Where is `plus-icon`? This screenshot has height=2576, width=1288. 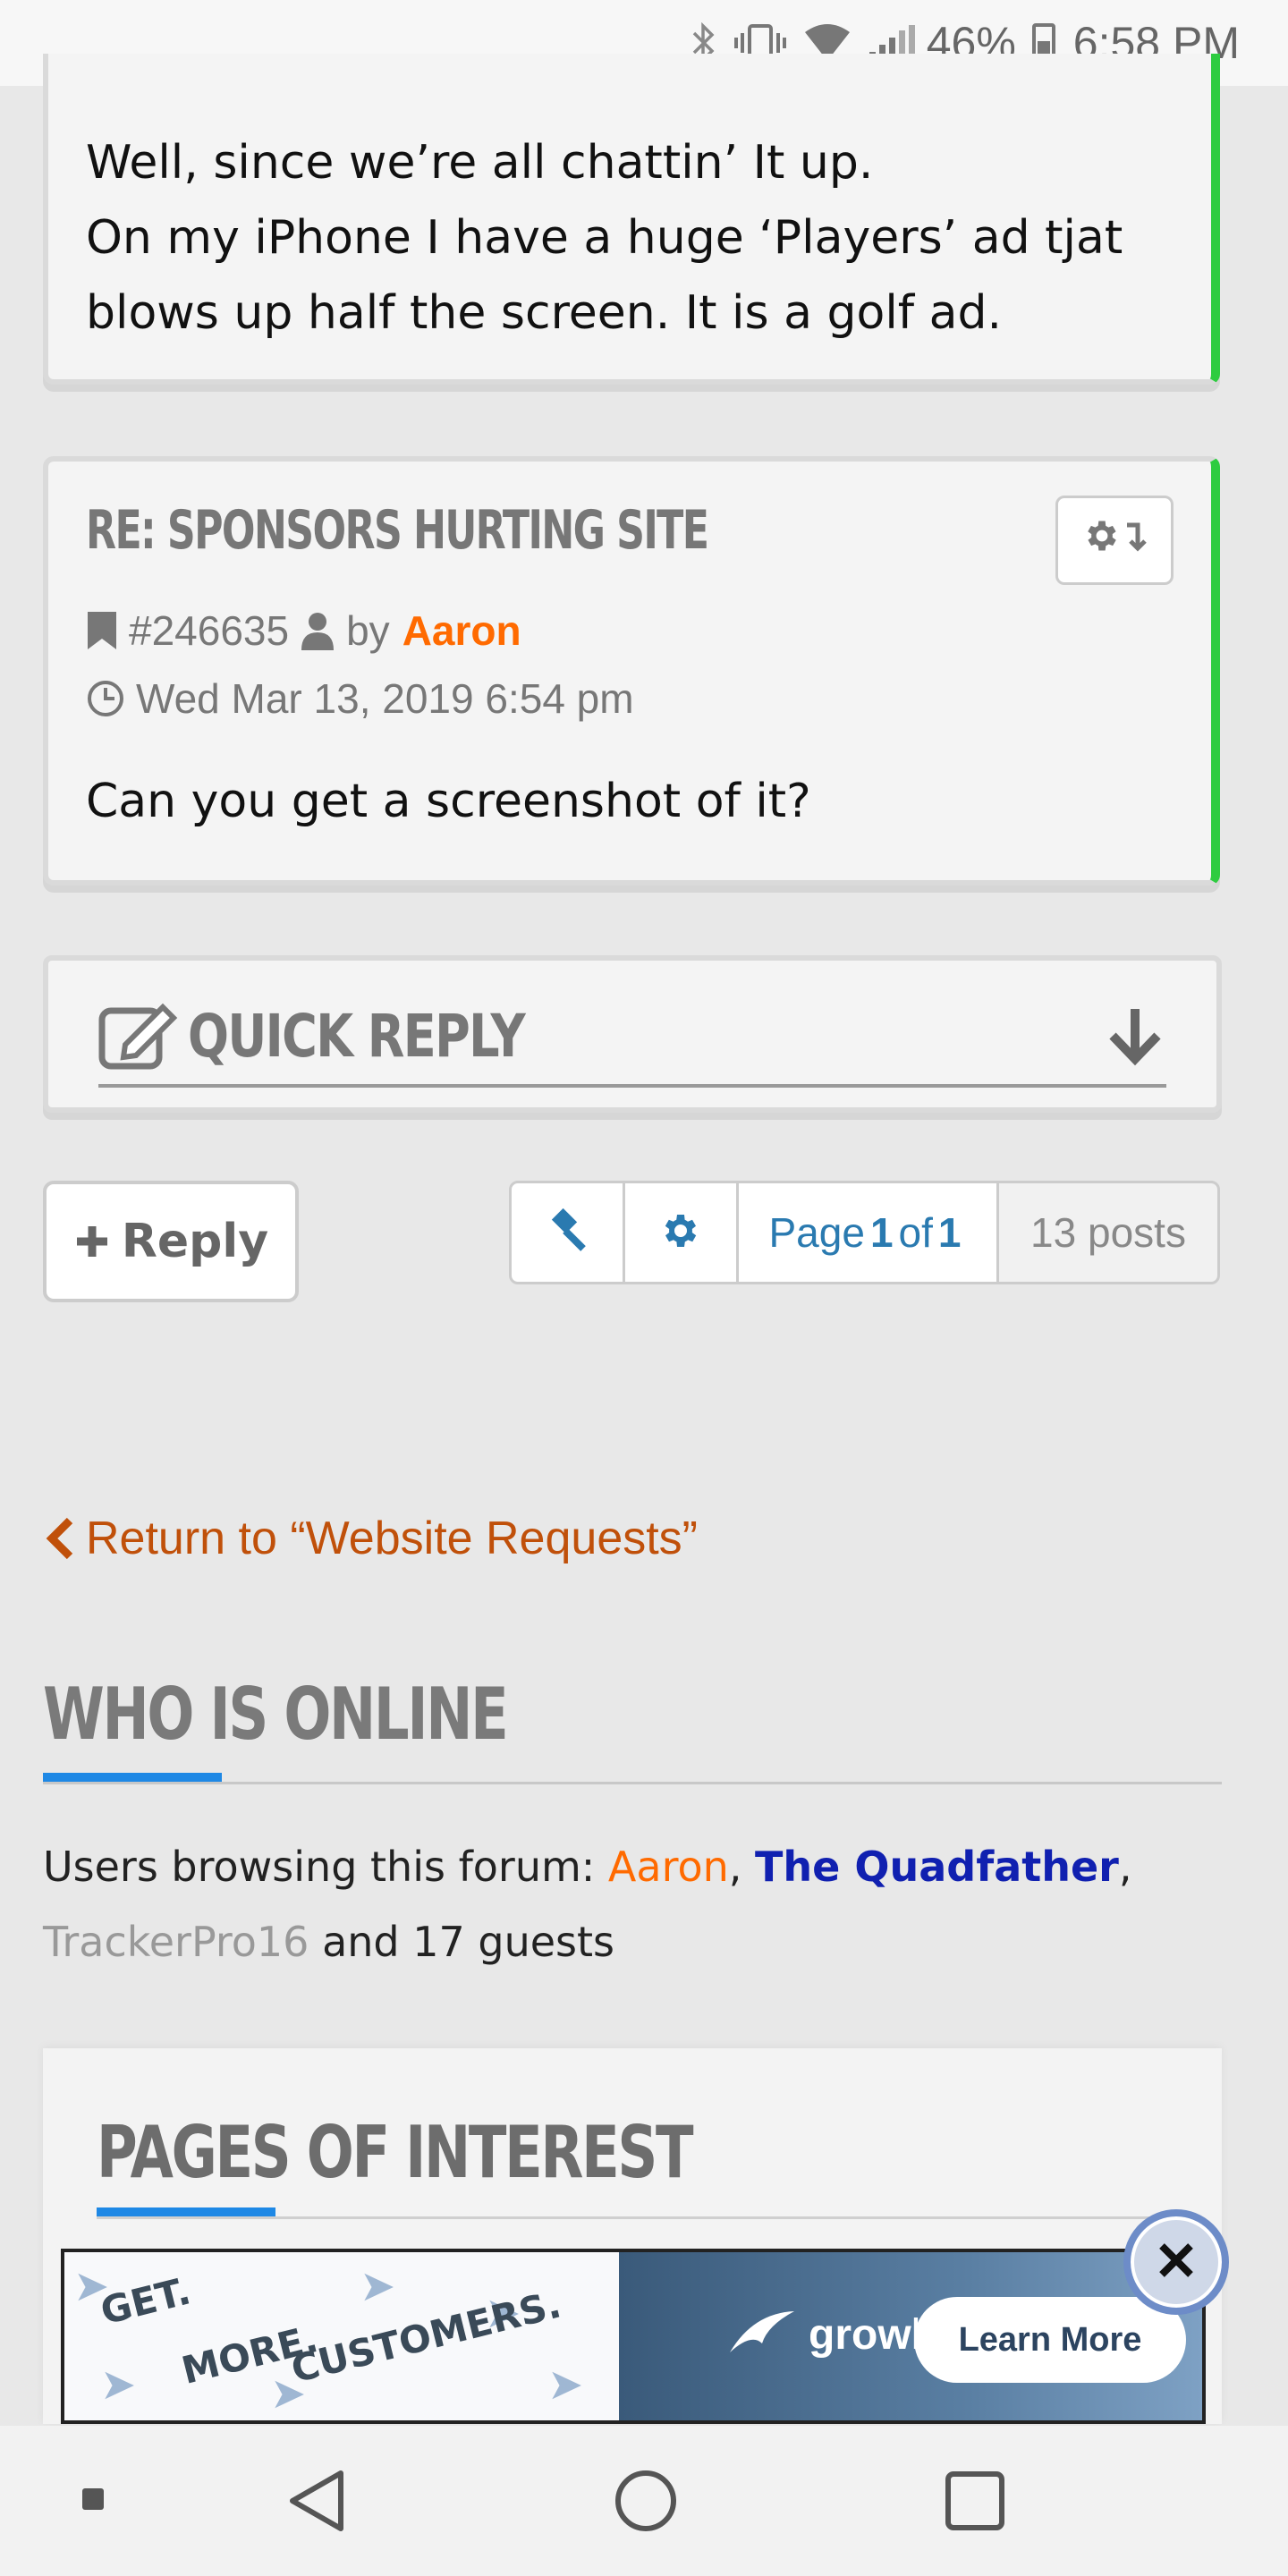
plus-icon is located at coordinates (92, 1241).